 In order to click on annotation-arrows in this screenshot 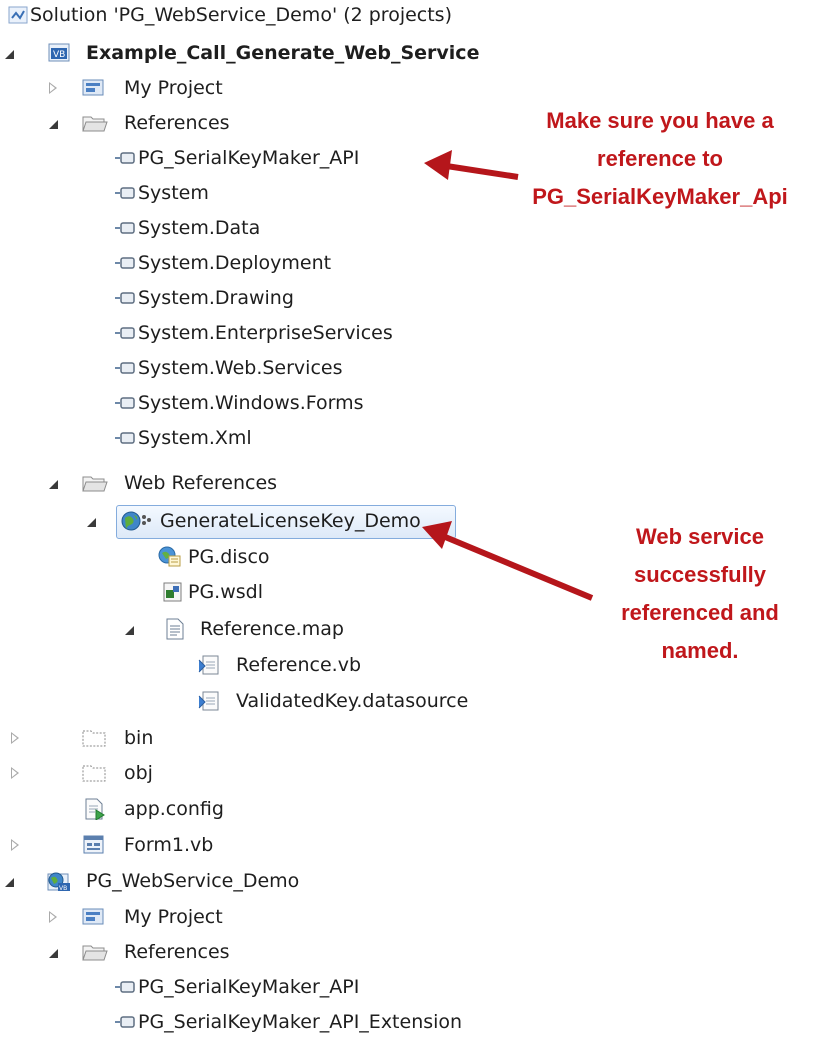, I will do `click(508, 375)`.